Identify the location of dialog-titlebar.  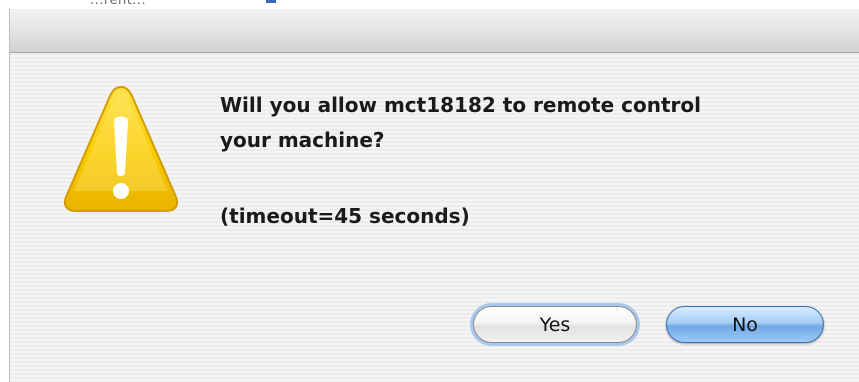
(434, 31).